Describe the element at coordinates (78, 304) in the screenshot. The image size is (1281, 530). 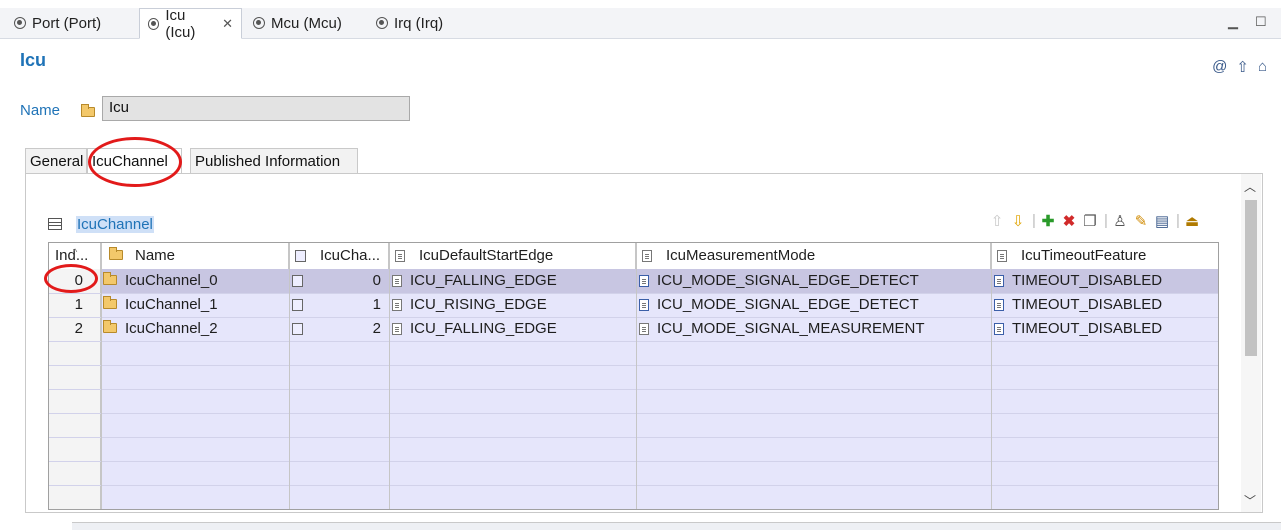
I see `row-index: 1` at that location.